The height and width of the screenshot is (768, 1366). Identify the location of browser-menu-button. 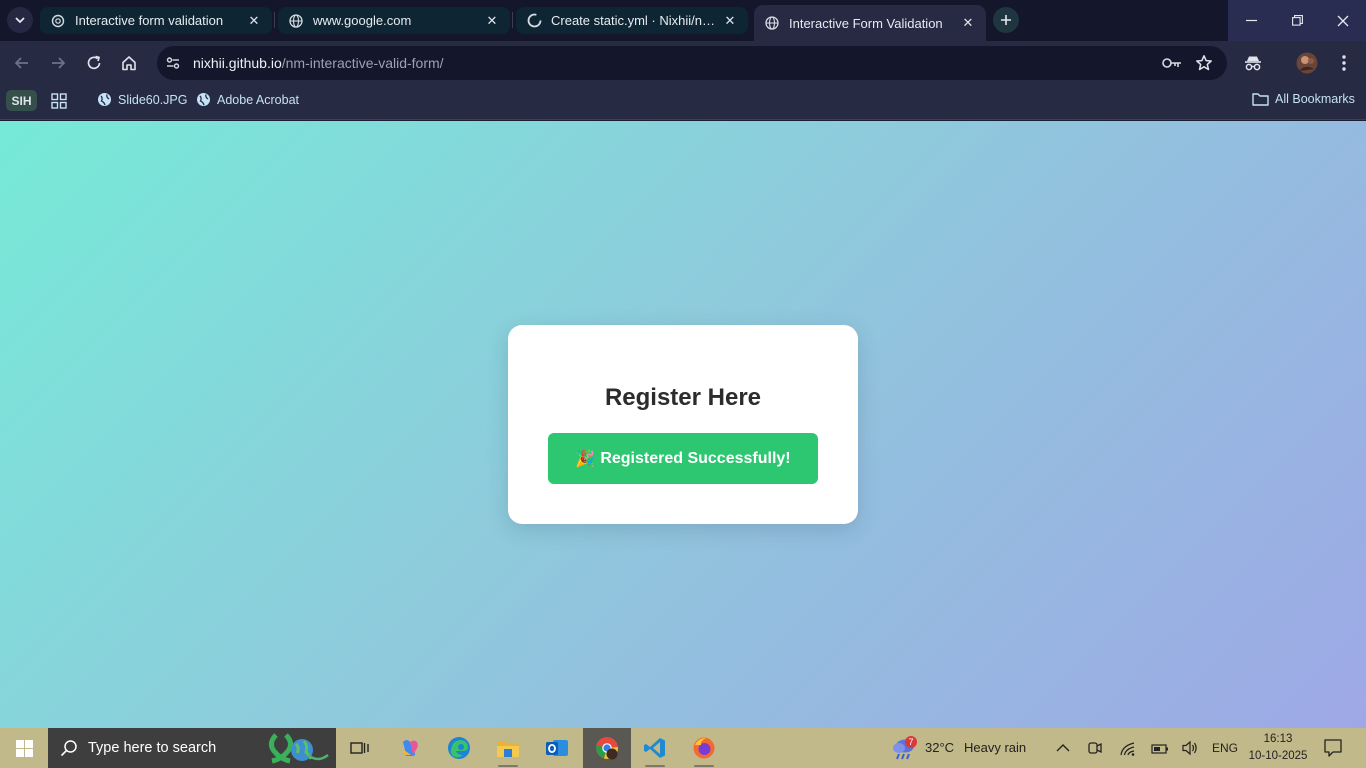
(1344, 63).